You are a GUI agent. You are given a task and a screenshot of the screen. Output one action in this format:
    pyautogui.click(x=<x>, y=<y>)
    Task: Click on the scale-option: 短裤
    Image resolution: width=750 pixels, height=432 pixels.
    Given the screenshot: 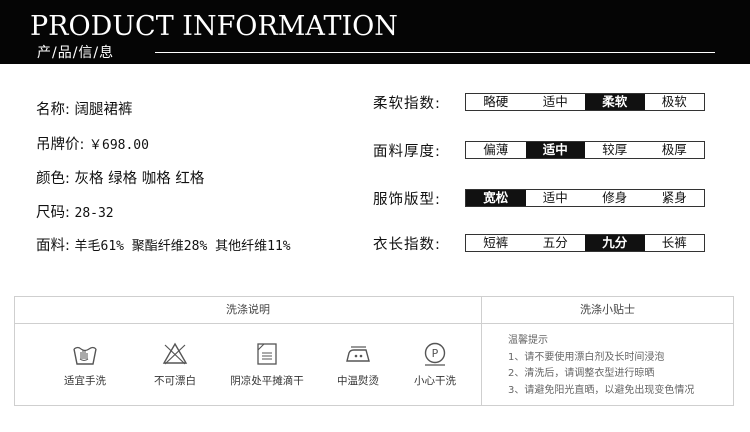 What is the action you would take?
    pyautogui.click(x=496, y=242)
    